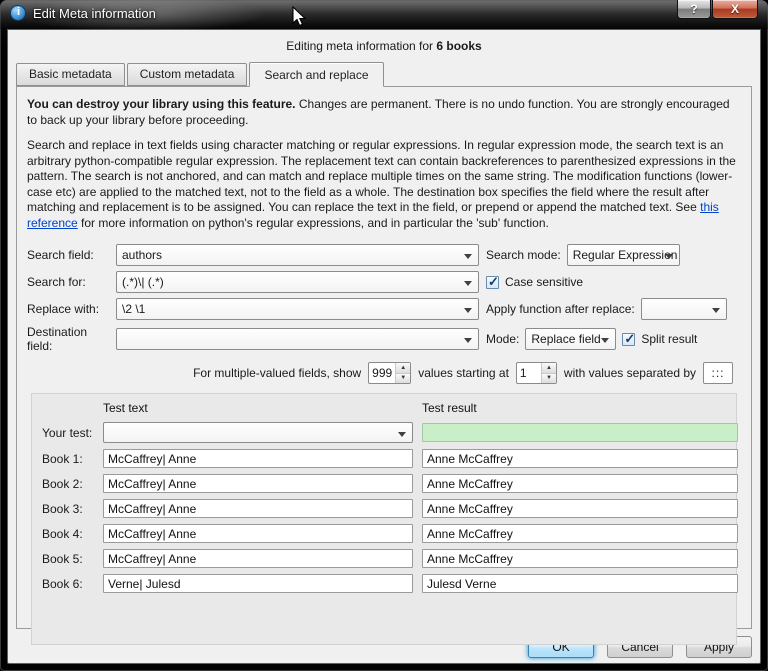  What do you see at coordinates (580, 432) in the screenshot?
I see `your-test-result` at bounding box center [580, 432].